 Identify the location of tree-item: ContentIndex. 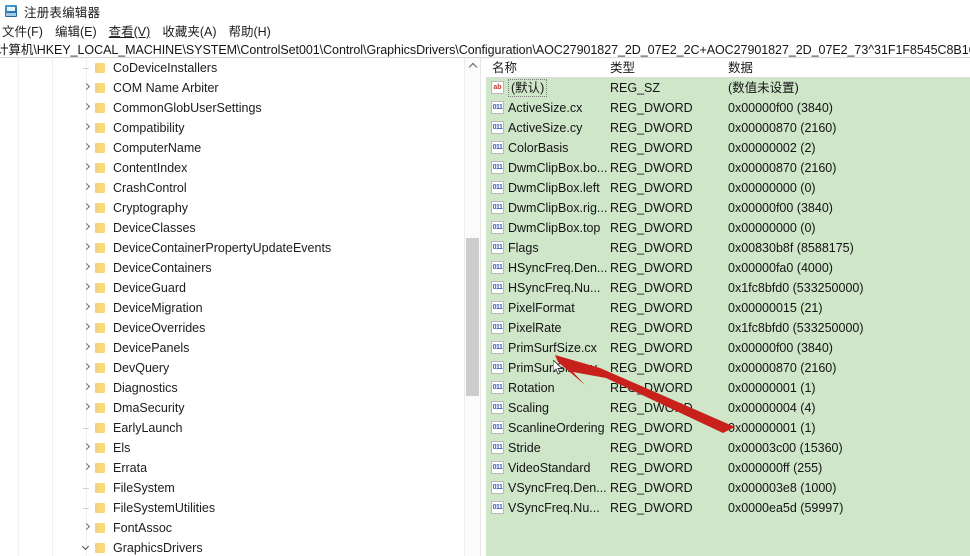
(231, 168).